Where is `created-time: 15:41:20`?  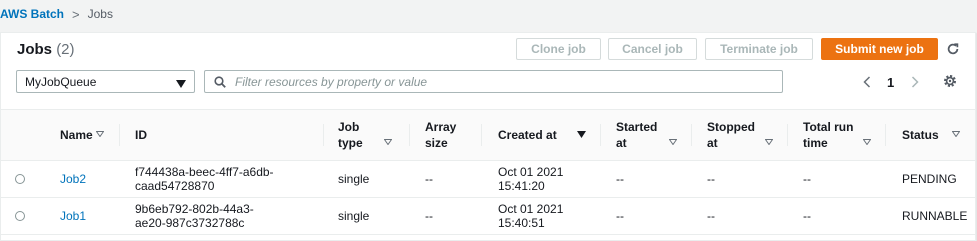
created-time: 15:41:20 is located at coordinates (521, 186).